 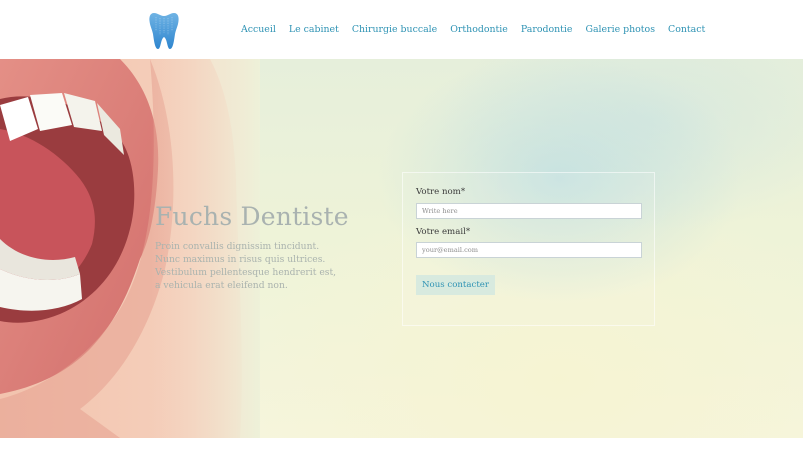 What do you see at coordinates (314, 29) in the screenshot?
I see `nav-le-cabinet: Le cabinet` at bounding box center [314, 29].